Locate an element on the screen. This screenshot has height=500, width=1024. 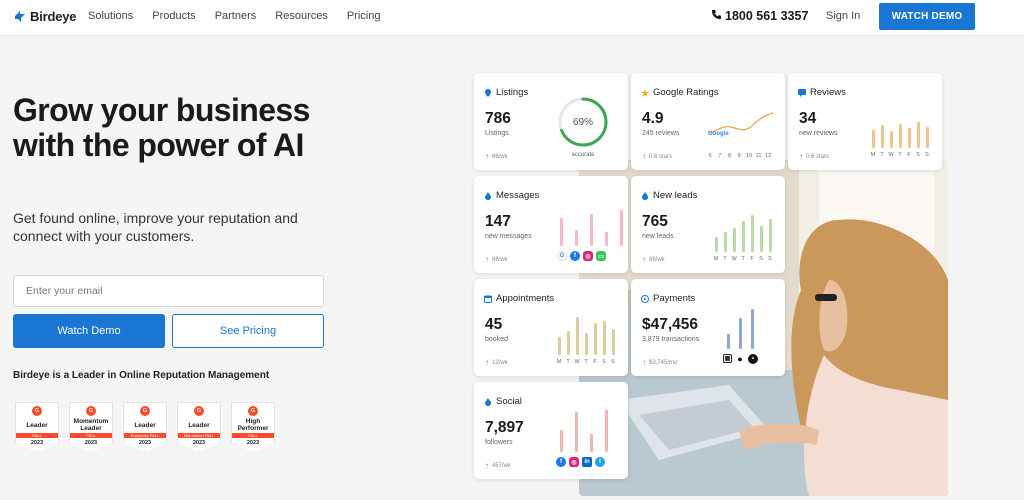
day-label: T is located at coordinates (586, 362).